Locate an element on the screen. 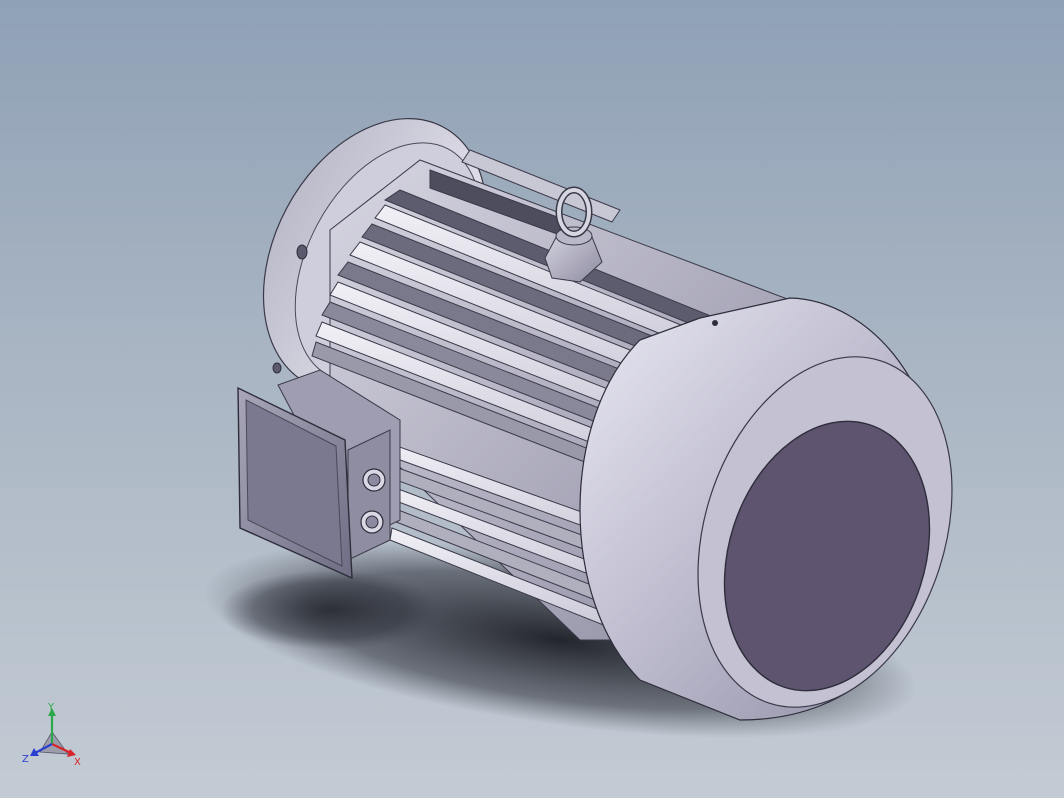  y-axis-label: Y is located at coordinates (51, 707).